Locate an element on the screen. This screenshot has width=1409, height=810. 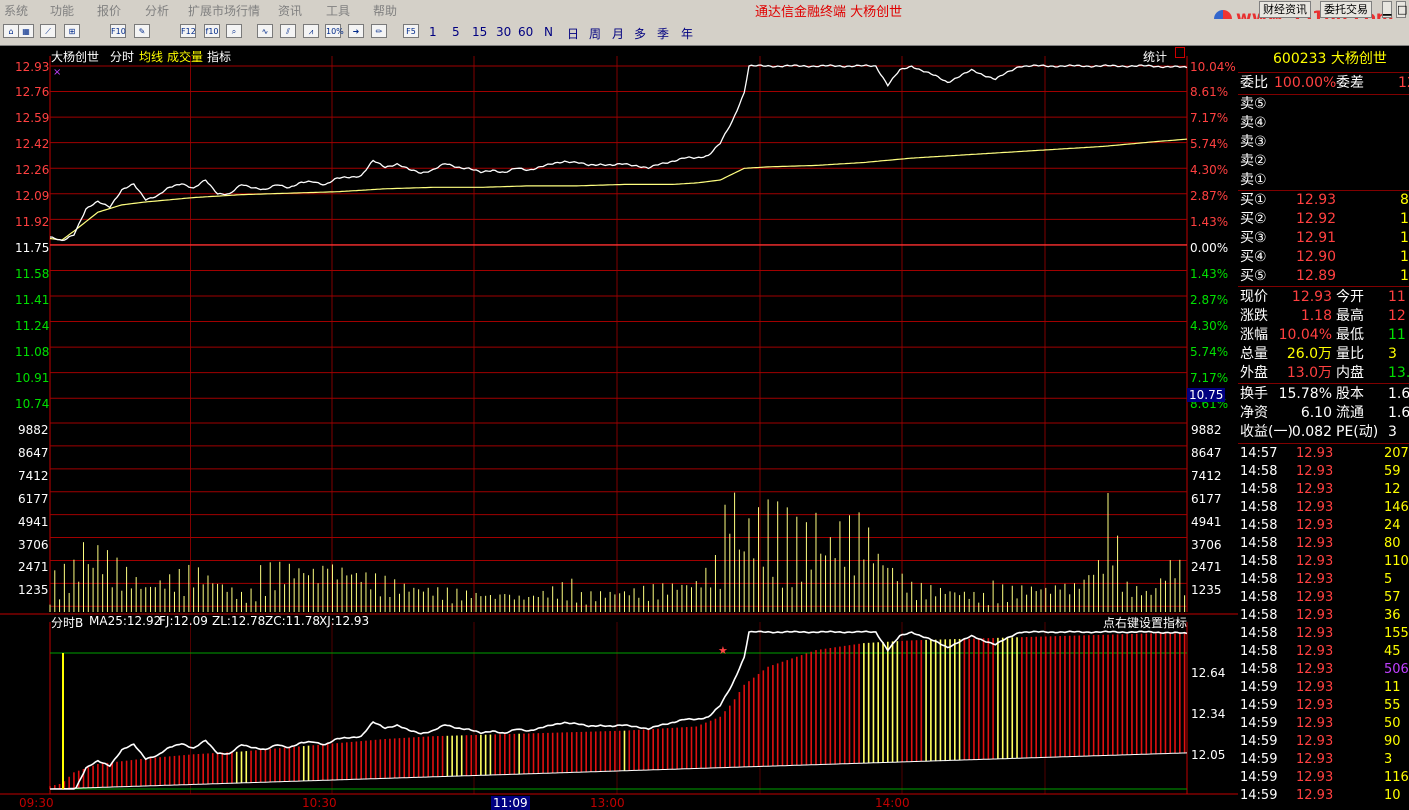
volume-tick-left: 4941 is located at coordinates (33, 522).